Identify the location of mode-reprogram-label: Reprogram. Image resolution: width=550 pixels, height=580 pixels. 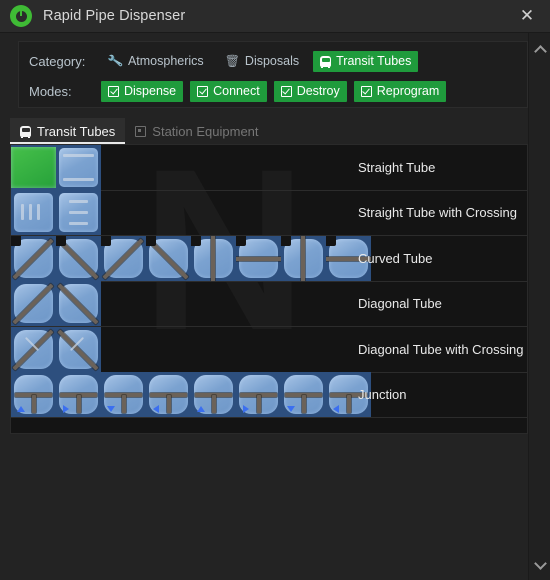
(408, 91).